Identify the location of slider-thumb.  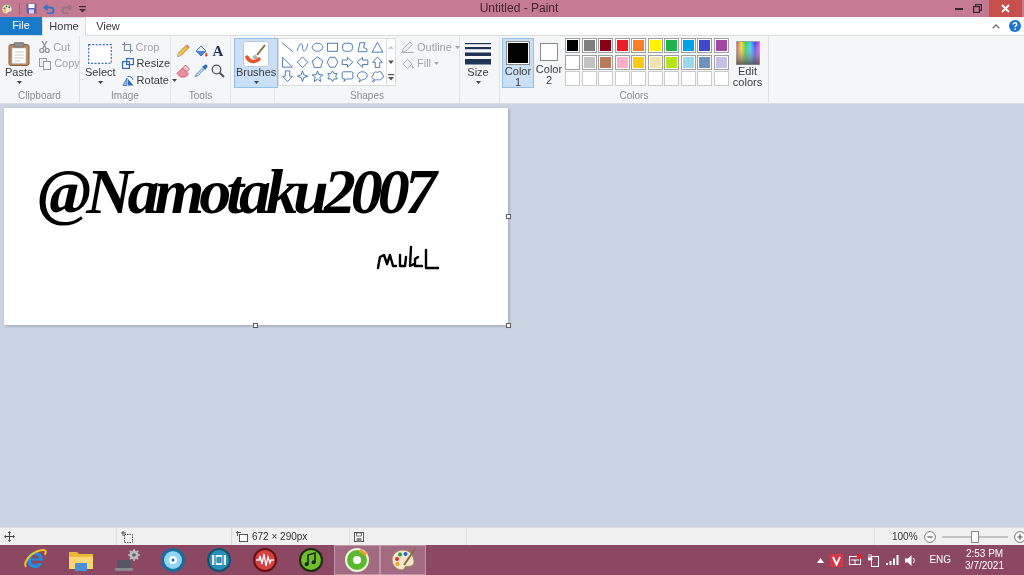
(974, 536).